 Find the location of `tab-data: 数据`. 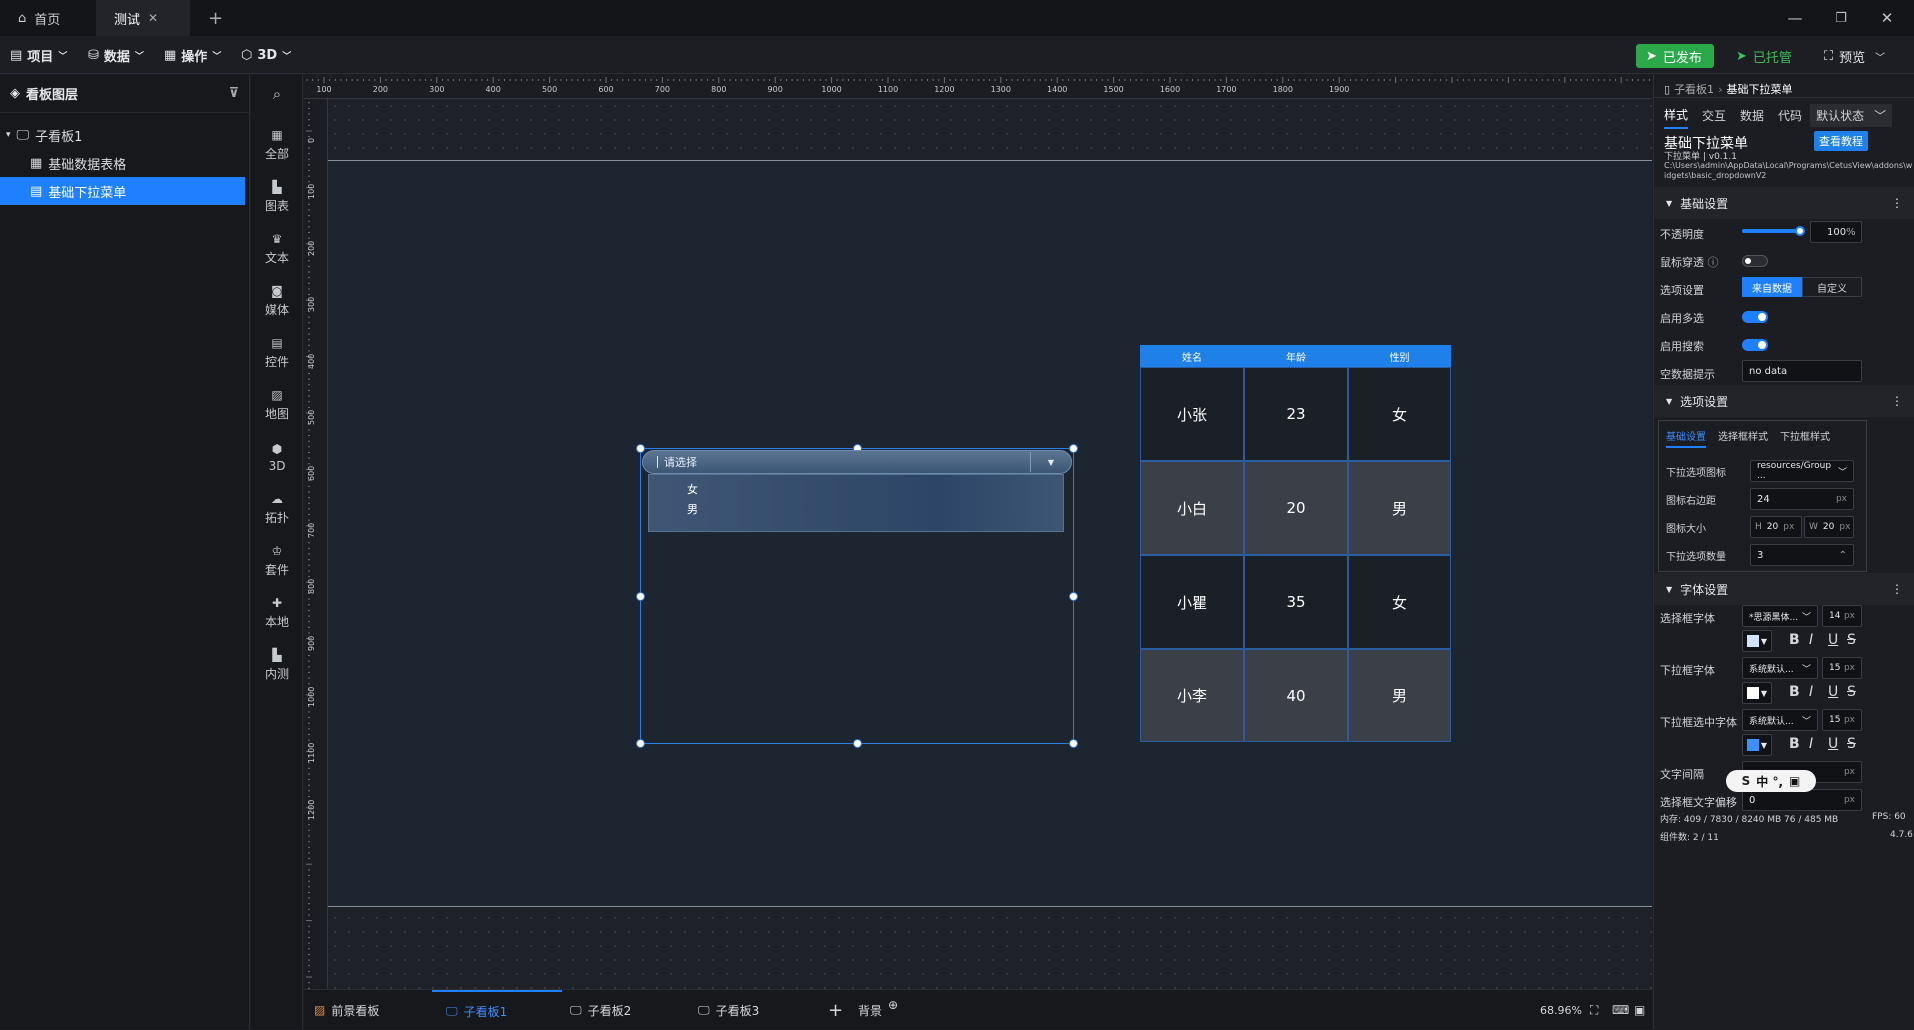

tab-data: 数据 is located at coordinates (1752, 115).